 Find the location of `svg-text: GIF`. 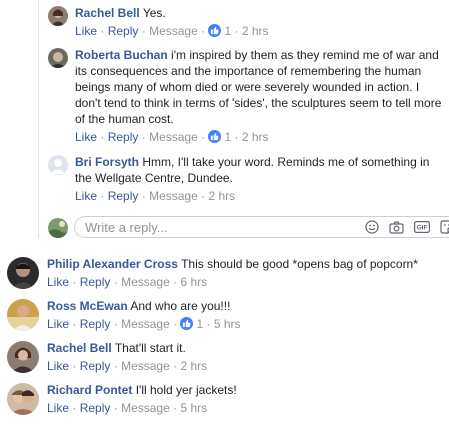

svg-text: GIF is located at coordinates (422, 228).